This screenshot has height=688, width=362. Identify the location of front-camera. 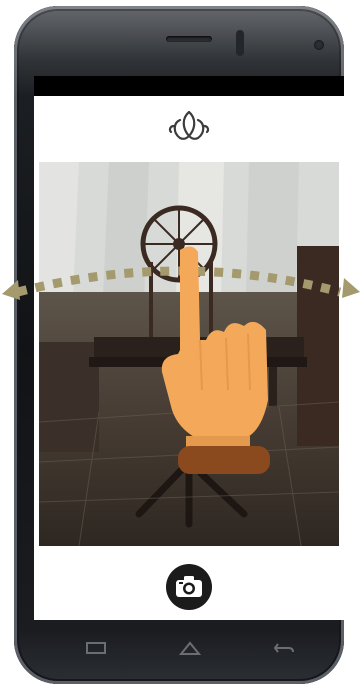
(319, 45).